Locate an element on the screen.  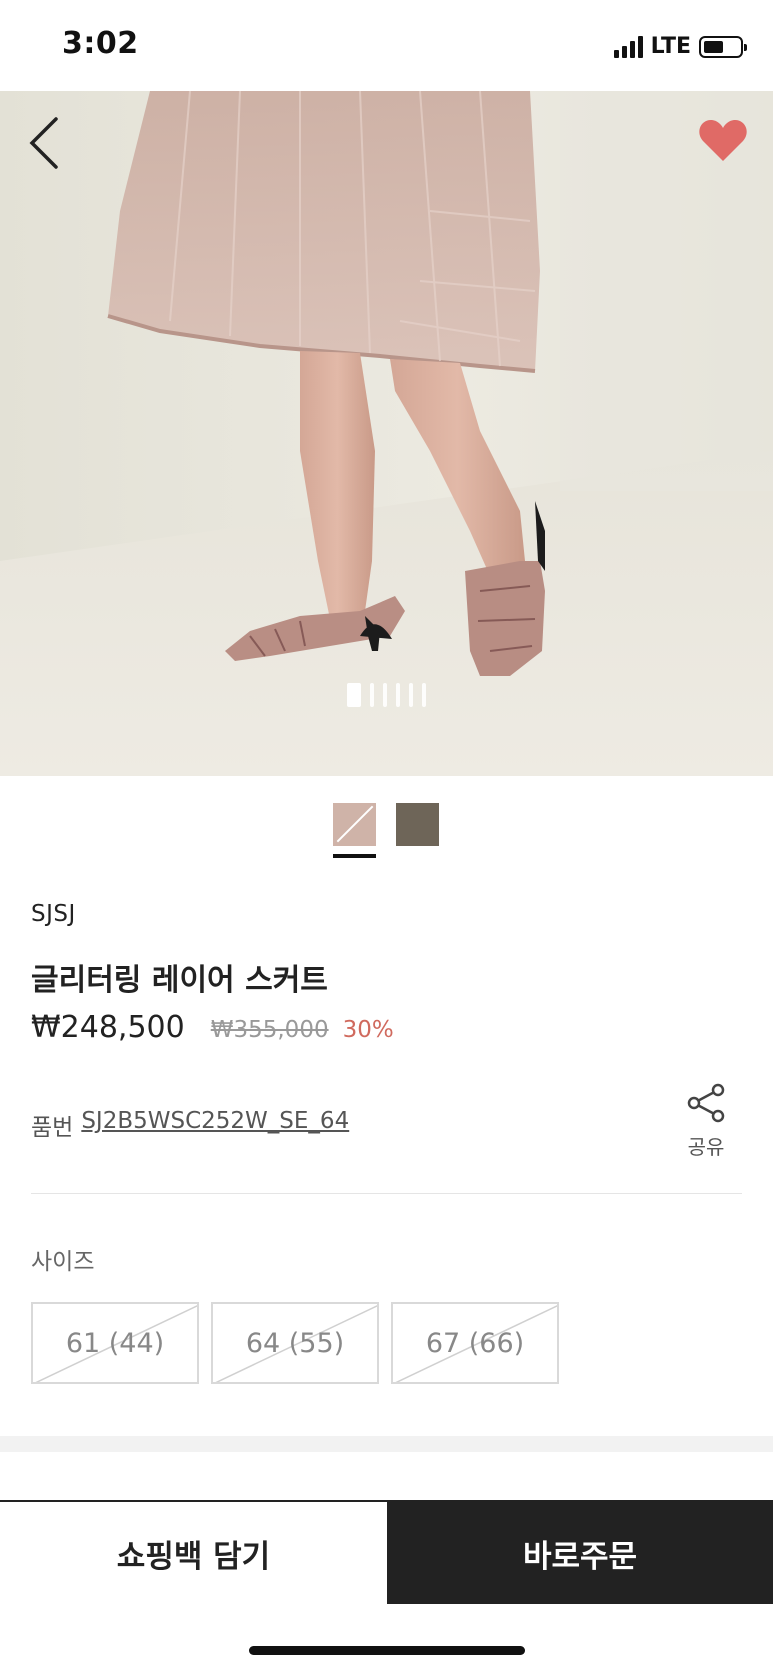
divider is located at coordinates (386, 1193).